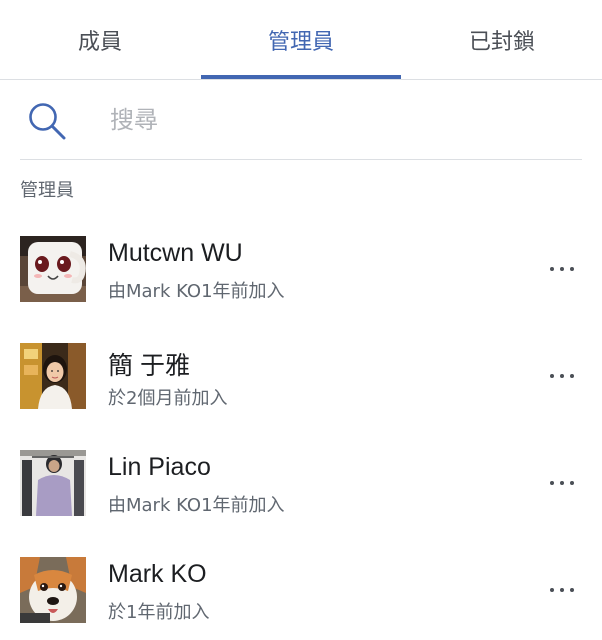  I want to click on member-name: 簡 于雅, so click(149, 364).